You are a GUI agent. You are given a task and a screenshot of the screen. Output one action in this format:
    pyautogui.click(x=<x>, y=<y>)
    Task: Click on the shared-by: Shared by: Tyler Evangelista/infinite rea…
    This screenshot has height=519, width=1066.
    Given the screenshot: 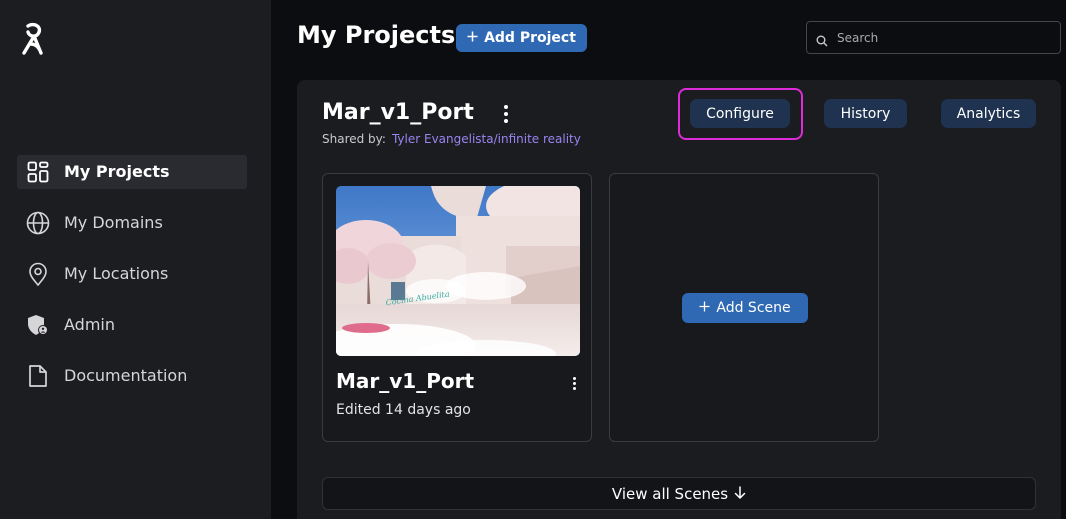 What is the action you would take?
    pyautogui.click(x=451, y=139)
    